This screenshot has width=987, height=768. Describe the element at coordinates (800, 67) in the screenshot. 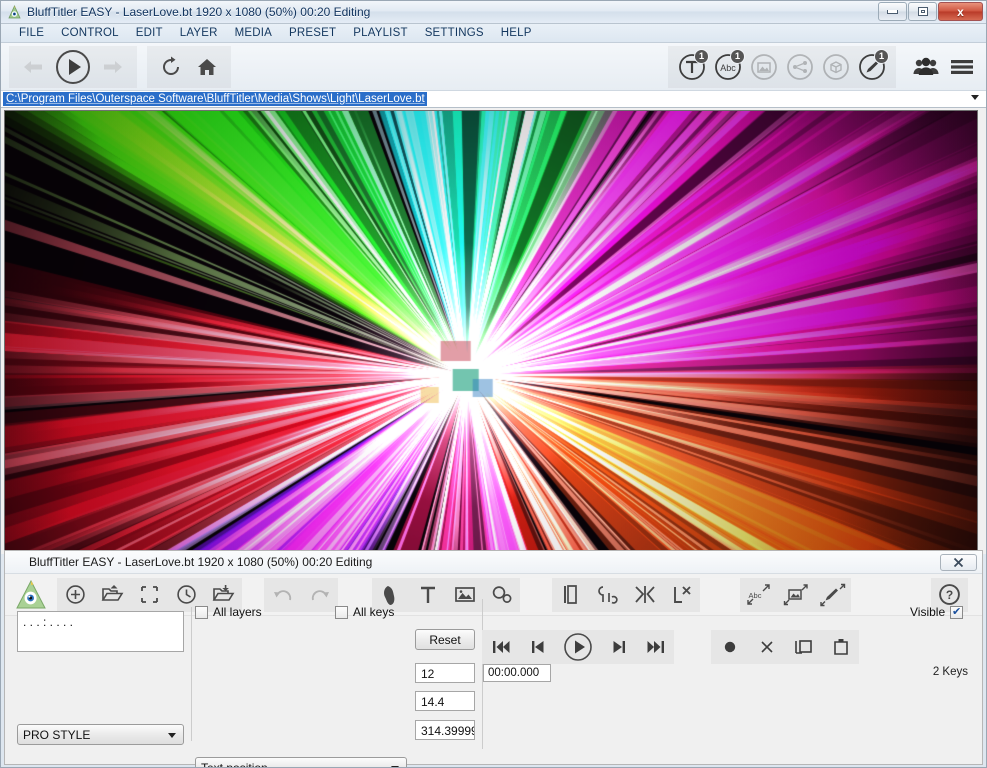

I see `model-layer-icon` at that location.